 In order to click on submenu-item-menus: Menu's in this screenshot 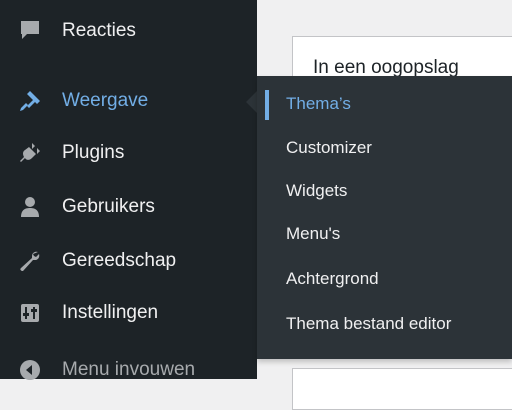, I will do `click(384, 234)`.